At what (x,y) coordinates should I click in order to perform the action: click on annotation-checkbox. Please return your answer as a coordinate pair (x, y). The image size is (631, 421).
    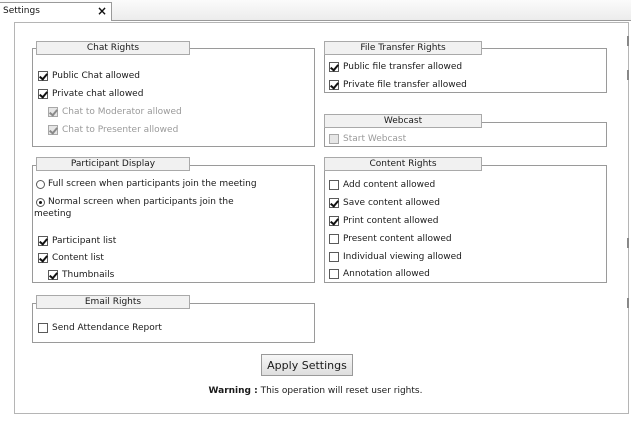
    Looking at the image, I should click on (334, 274).